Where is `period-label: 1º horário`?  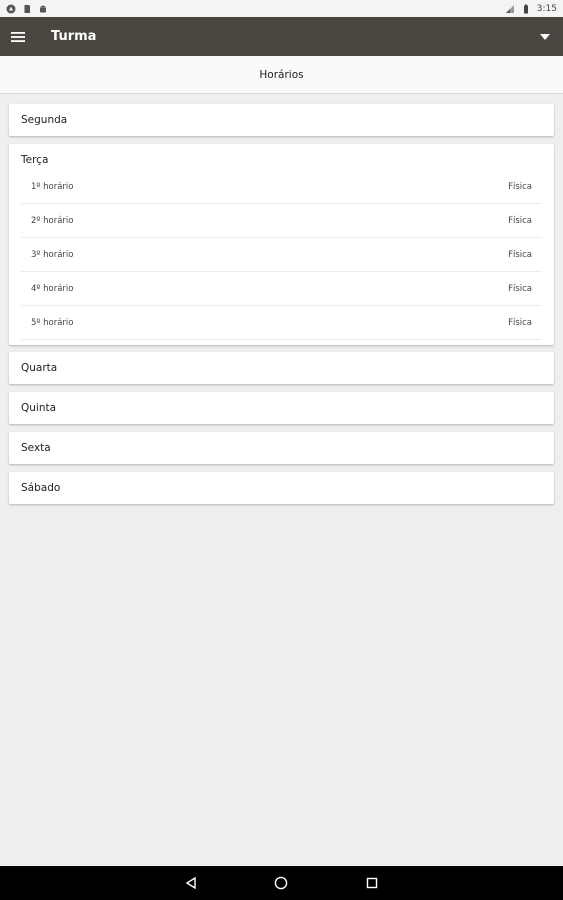 period-label: 1º horário is located at coordinates (52, 186).